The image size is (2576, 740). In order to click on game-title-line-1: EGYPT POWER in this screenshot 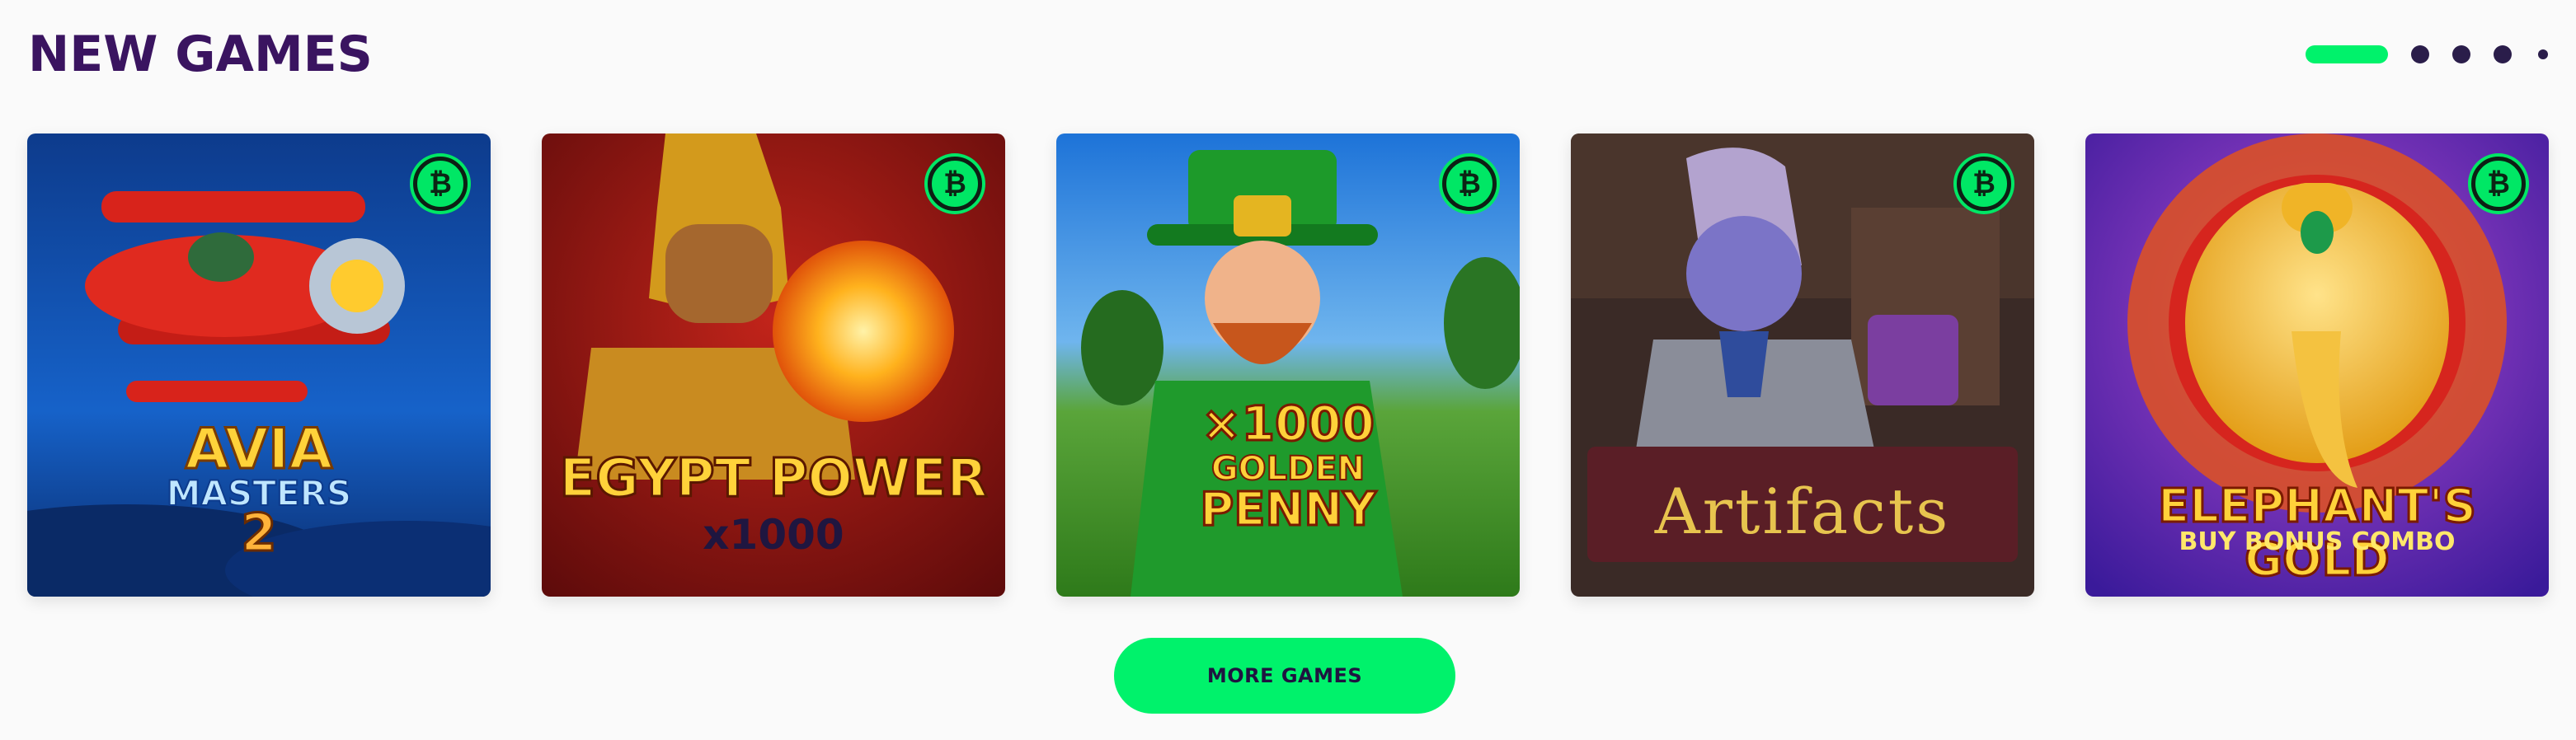, I will do `click(773, 479)`.